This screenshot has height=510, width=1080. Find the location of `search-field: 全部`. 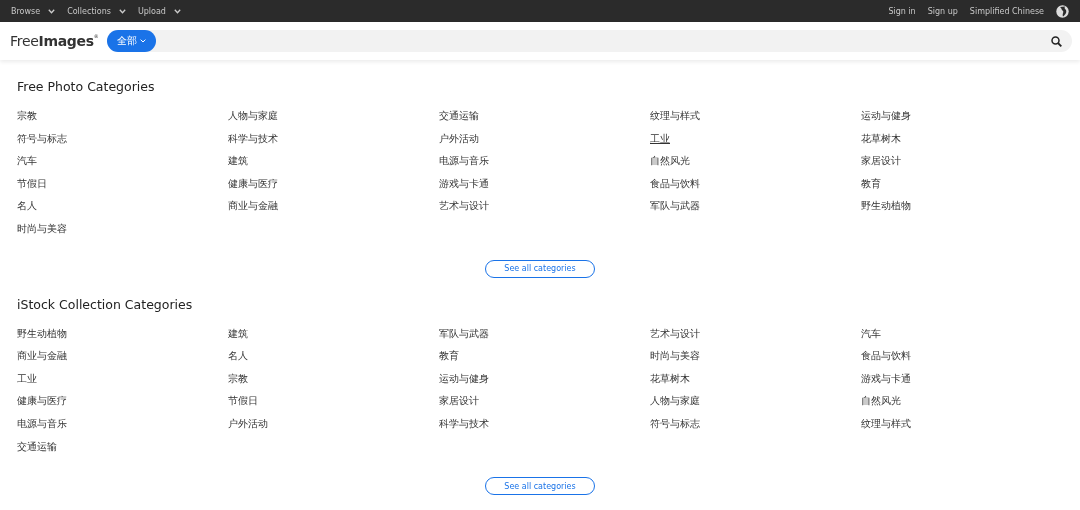

search-field: 全部 is located at coordinates (589, 41).